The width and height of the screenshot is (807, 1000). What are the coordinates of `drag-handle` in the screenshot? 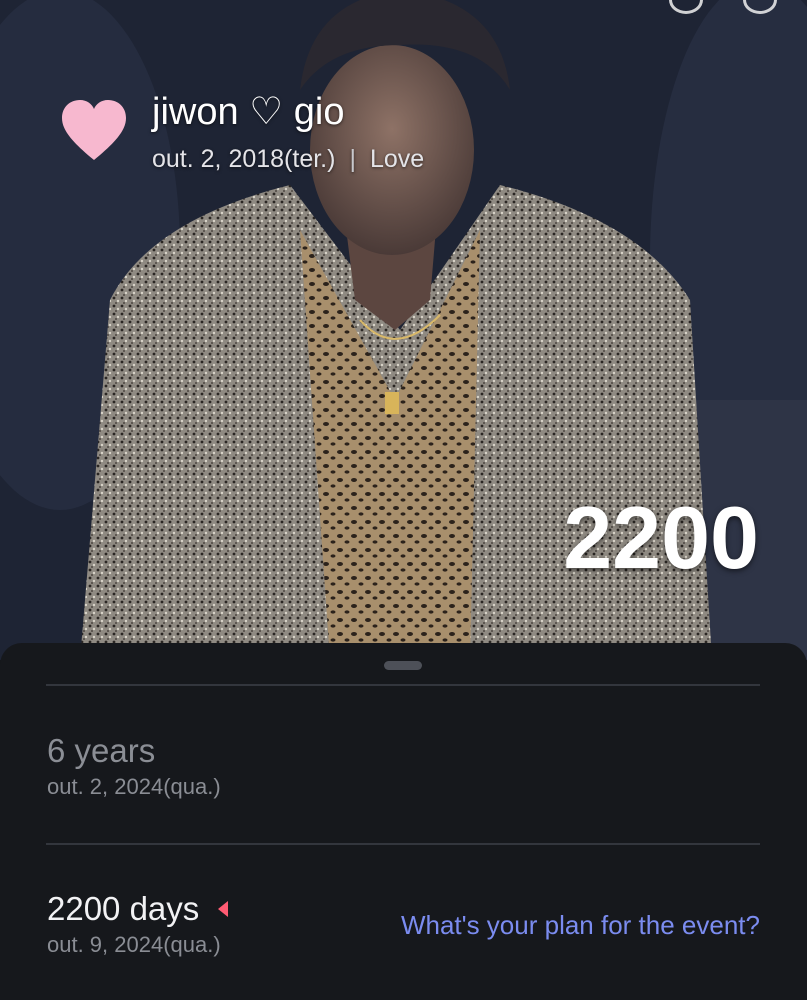 It's located at (403, 665).